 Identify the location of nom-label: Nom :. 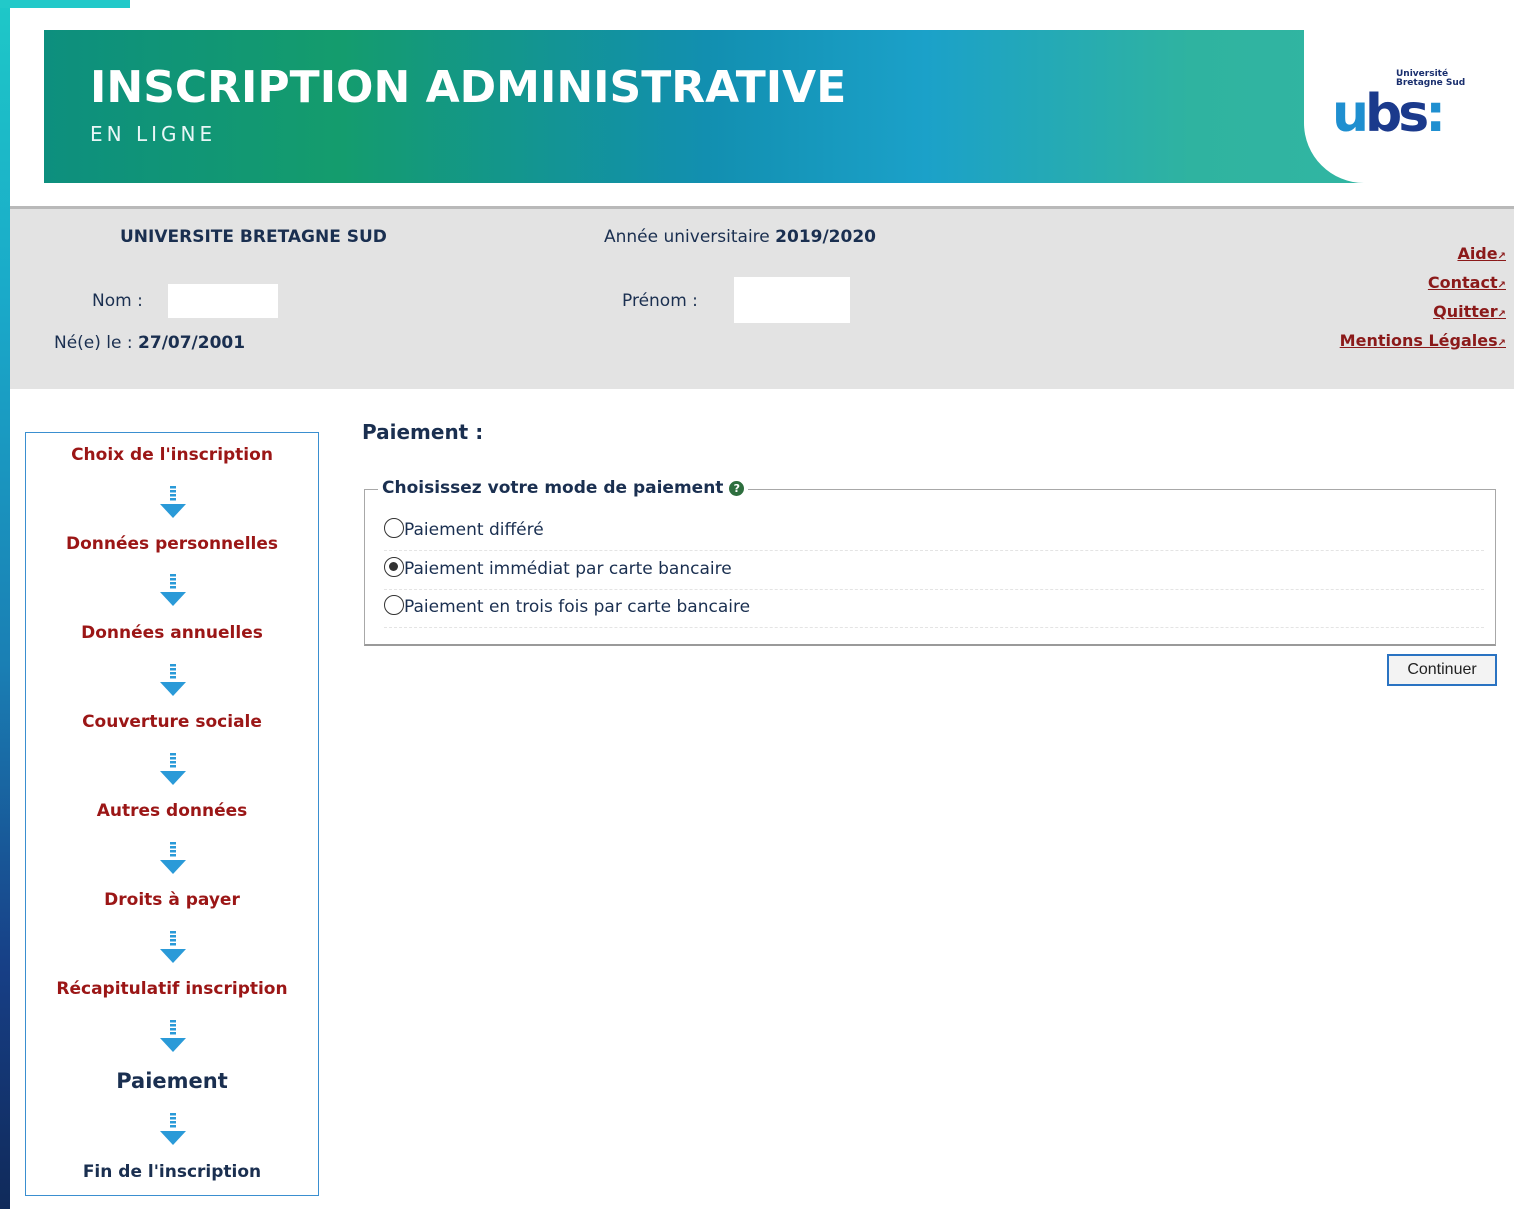
(117, 301).